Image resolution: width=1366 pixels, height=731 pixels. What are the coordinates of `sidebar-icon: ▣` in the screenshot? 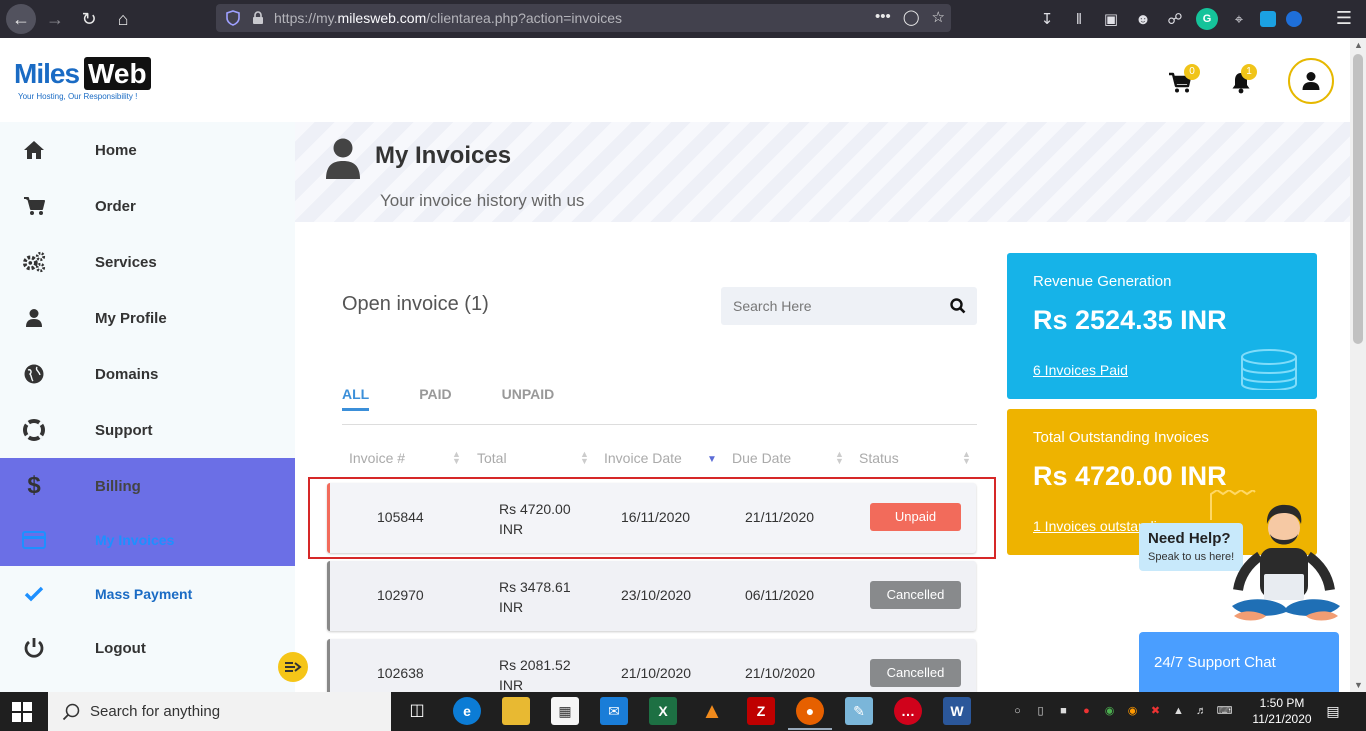 It's located at (1111, 19).